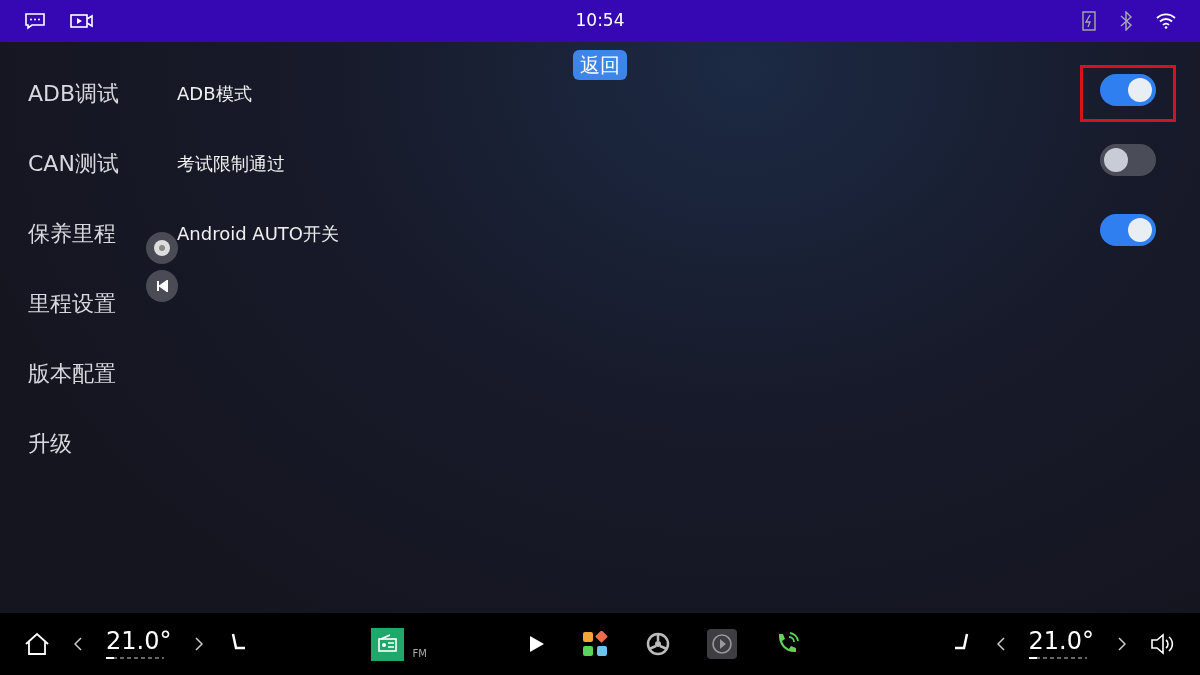 This screenshot has width=1200, height=675. I want to click on video-icon, so click(82, 21).